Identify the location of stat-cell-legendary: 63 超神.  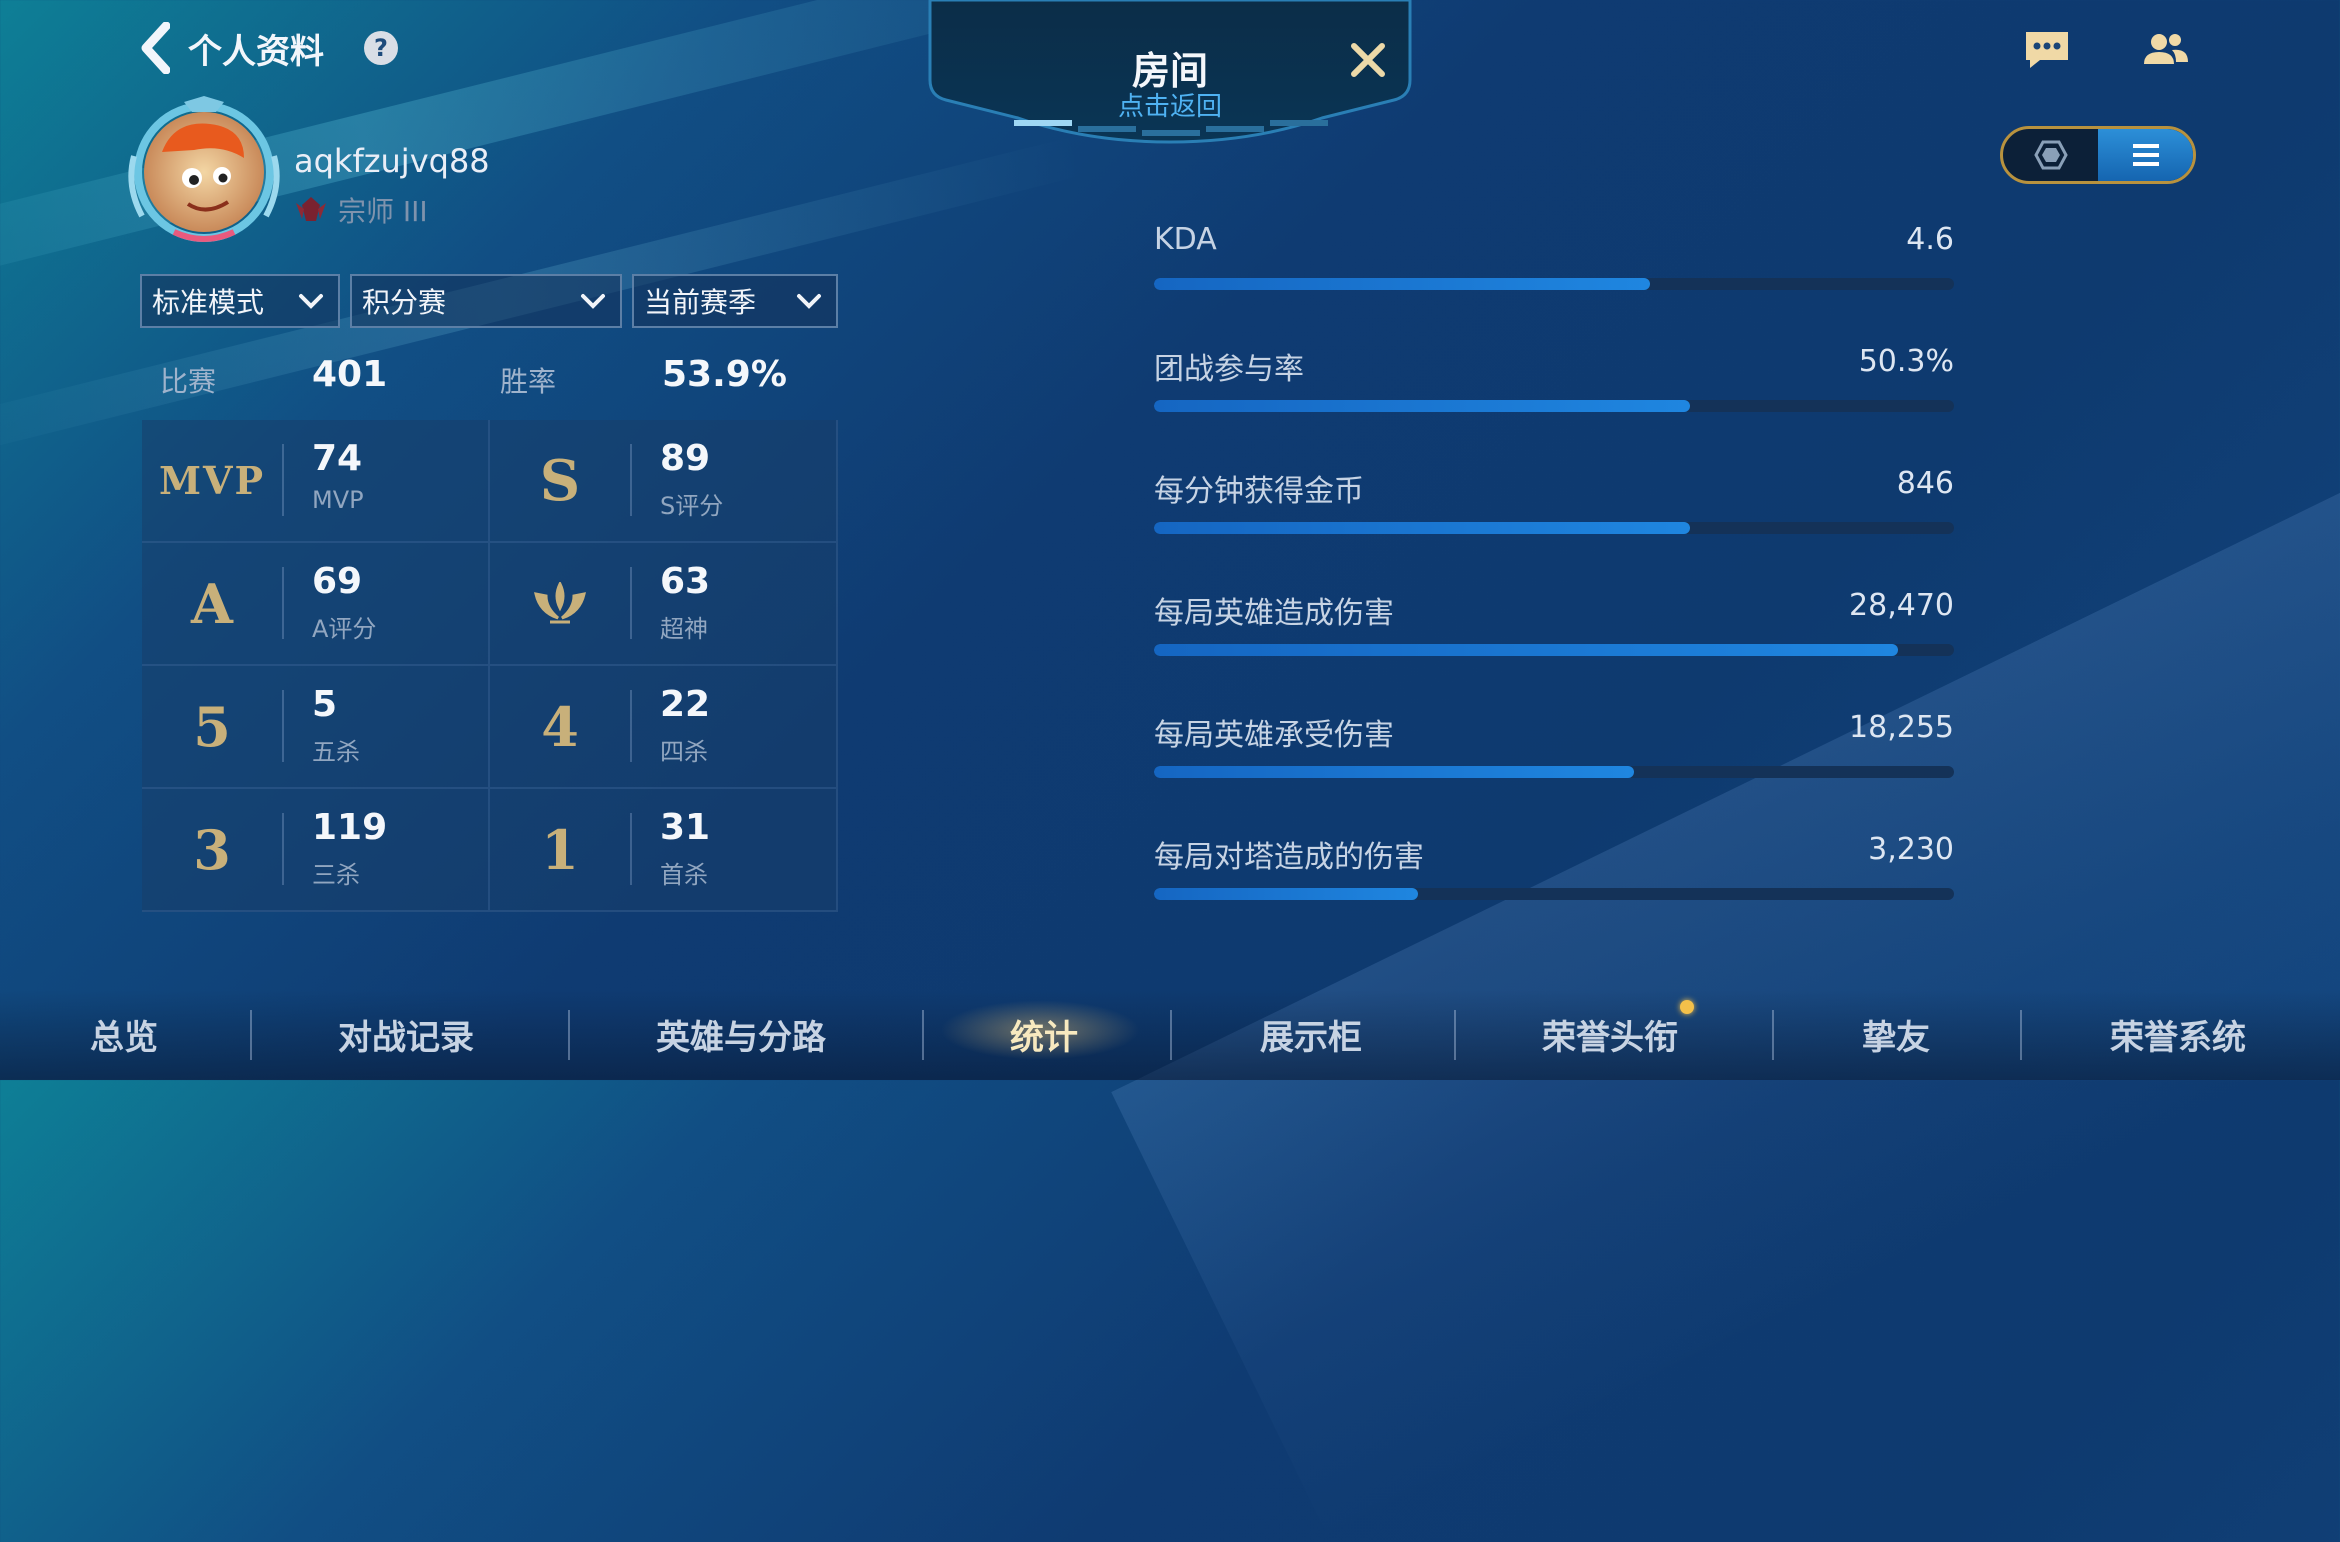
(664, 604).